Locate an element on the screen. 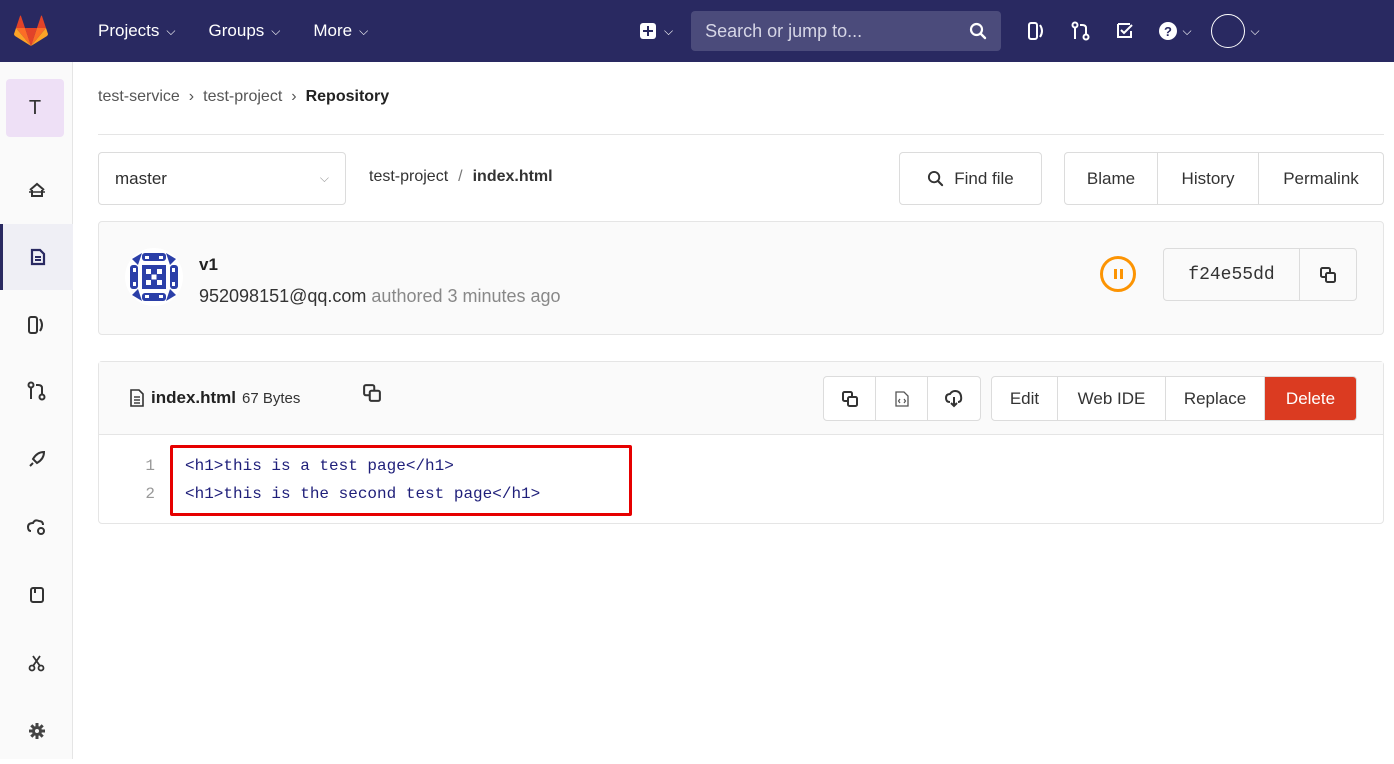  copy-sha-button is located at coordinates (1328, 274).